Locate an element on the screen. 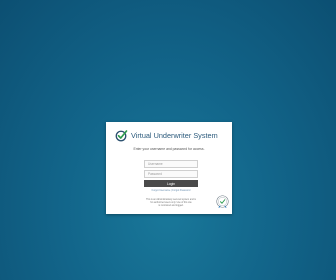 This screenshot has width=336, height=280. app-title: Virtual Underwriter System is located at coordinates (174, 135).